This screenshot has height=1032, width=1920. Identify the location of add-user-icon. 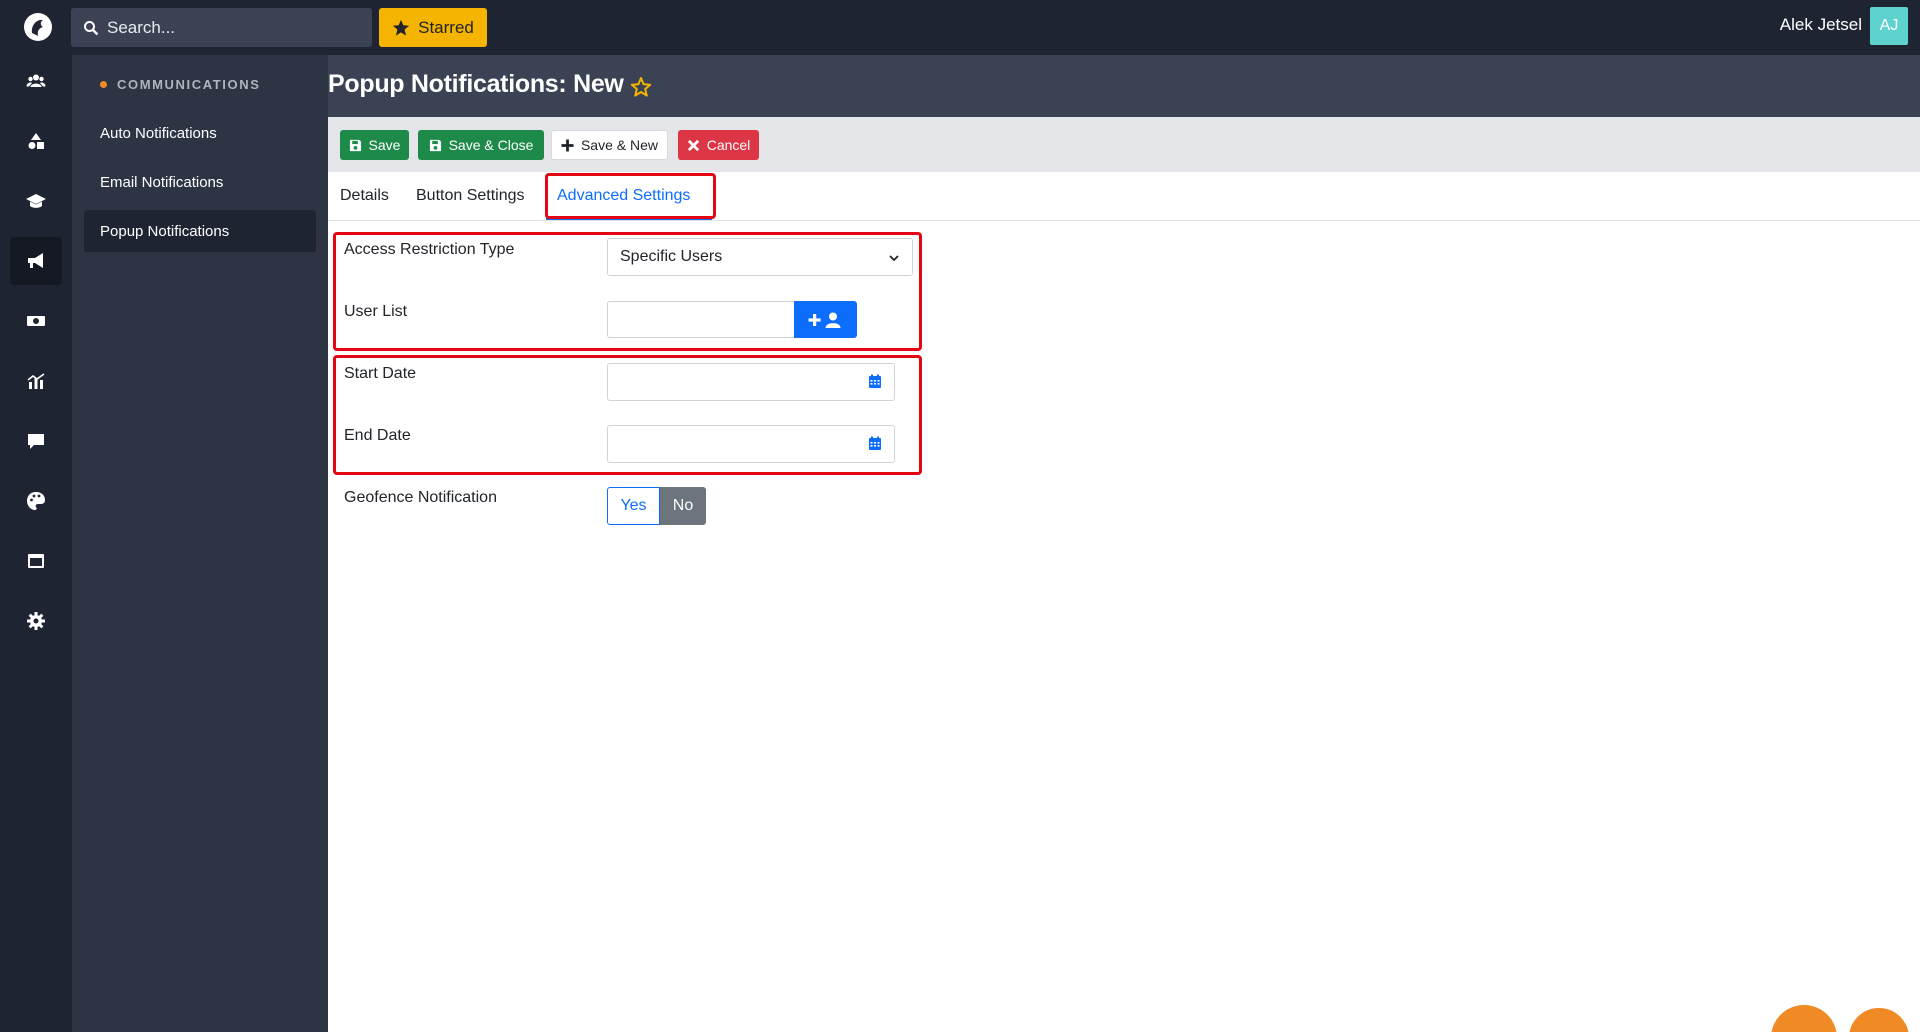
(824, 320).